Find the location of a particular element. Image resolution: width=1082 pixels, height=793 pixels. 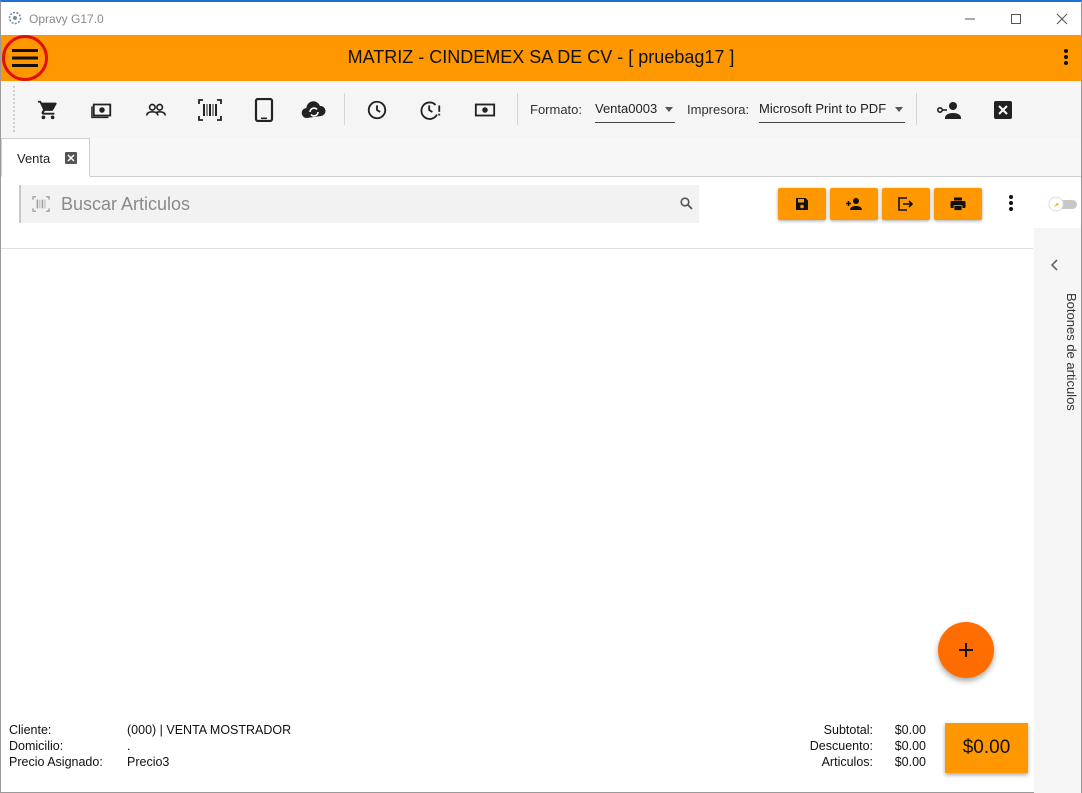

domicilio-label: Domicilio: is located at coordinates (36, 746).